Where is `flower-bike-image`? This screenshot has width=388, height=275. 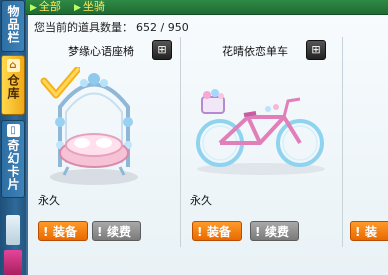
flower-bike-image is located at coordinates (260, 132).